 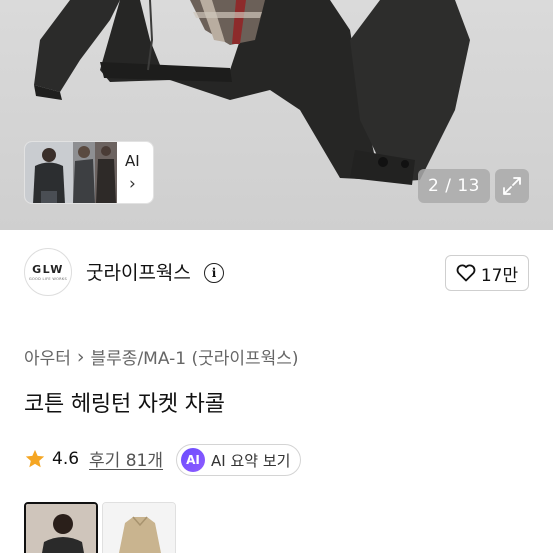 I want to click on rating-row: 4.6 후기 81개, so click(x=93, y=458).